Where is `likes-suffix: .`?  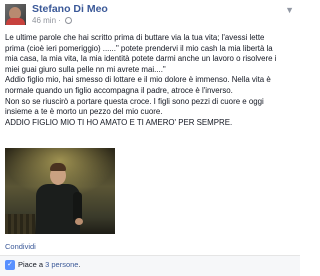 likes-suffix: . is located at coordinates (79, 264).